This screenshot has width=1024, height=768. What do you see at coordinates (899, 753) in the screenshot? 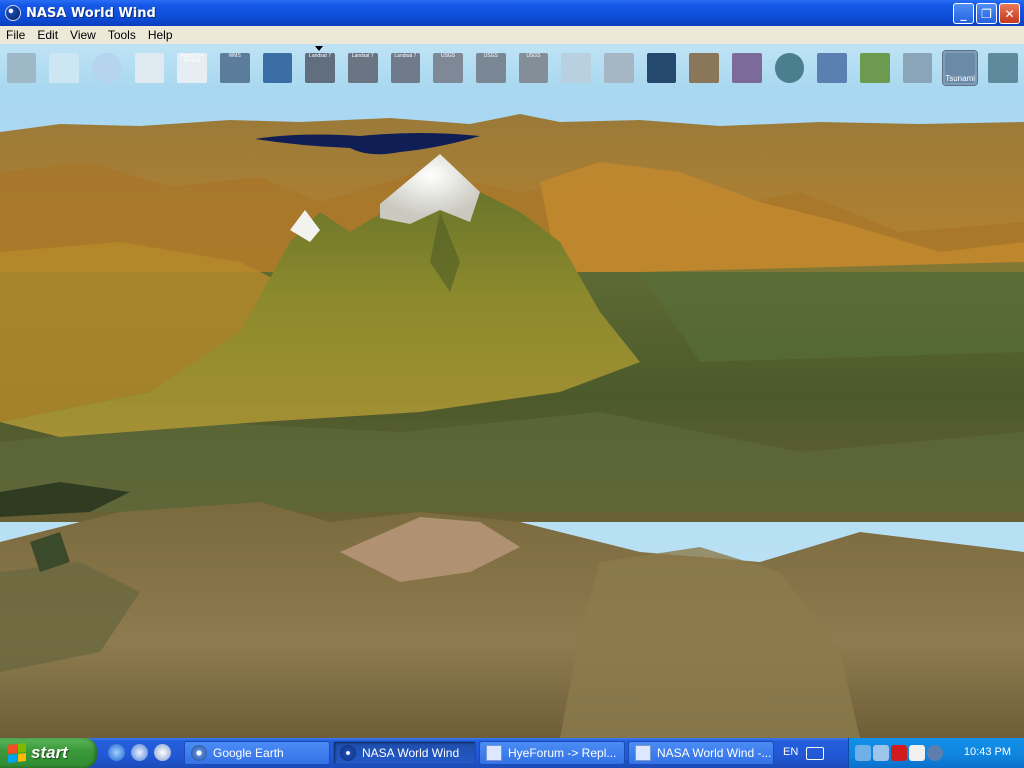
I see `ati-icon` at bounding box center [899, 753].